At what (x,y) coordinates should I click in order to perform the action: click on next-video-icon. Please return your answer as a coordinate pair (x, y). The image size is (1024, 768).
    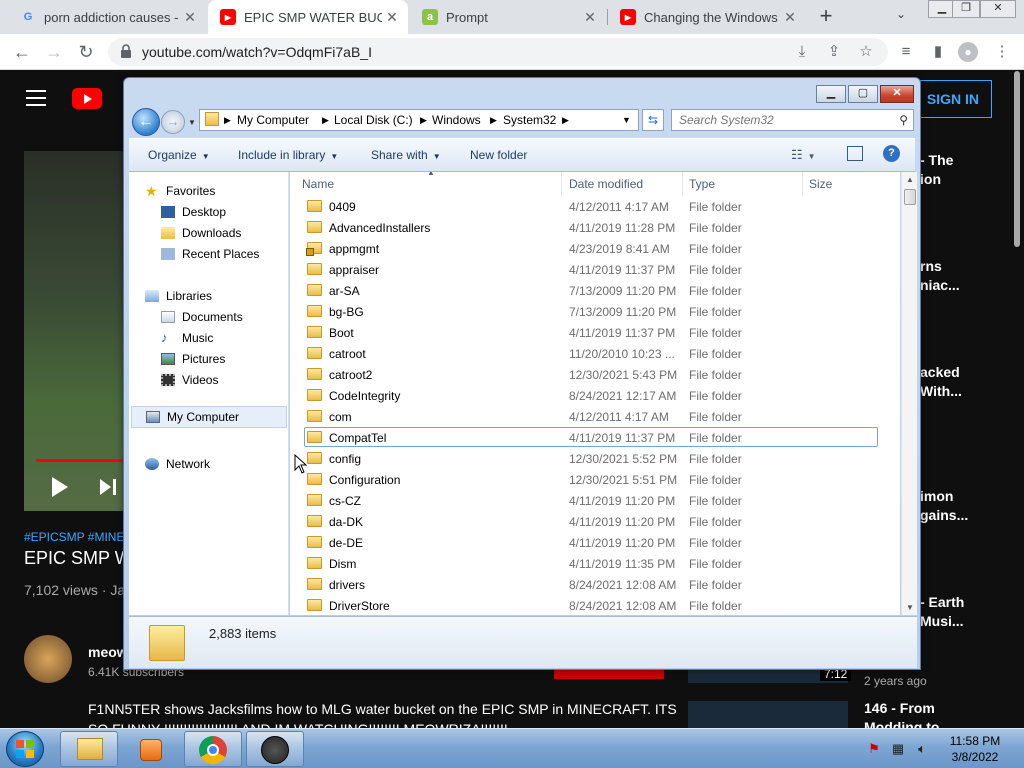
    Looking at the image, I should click on (108, 487).